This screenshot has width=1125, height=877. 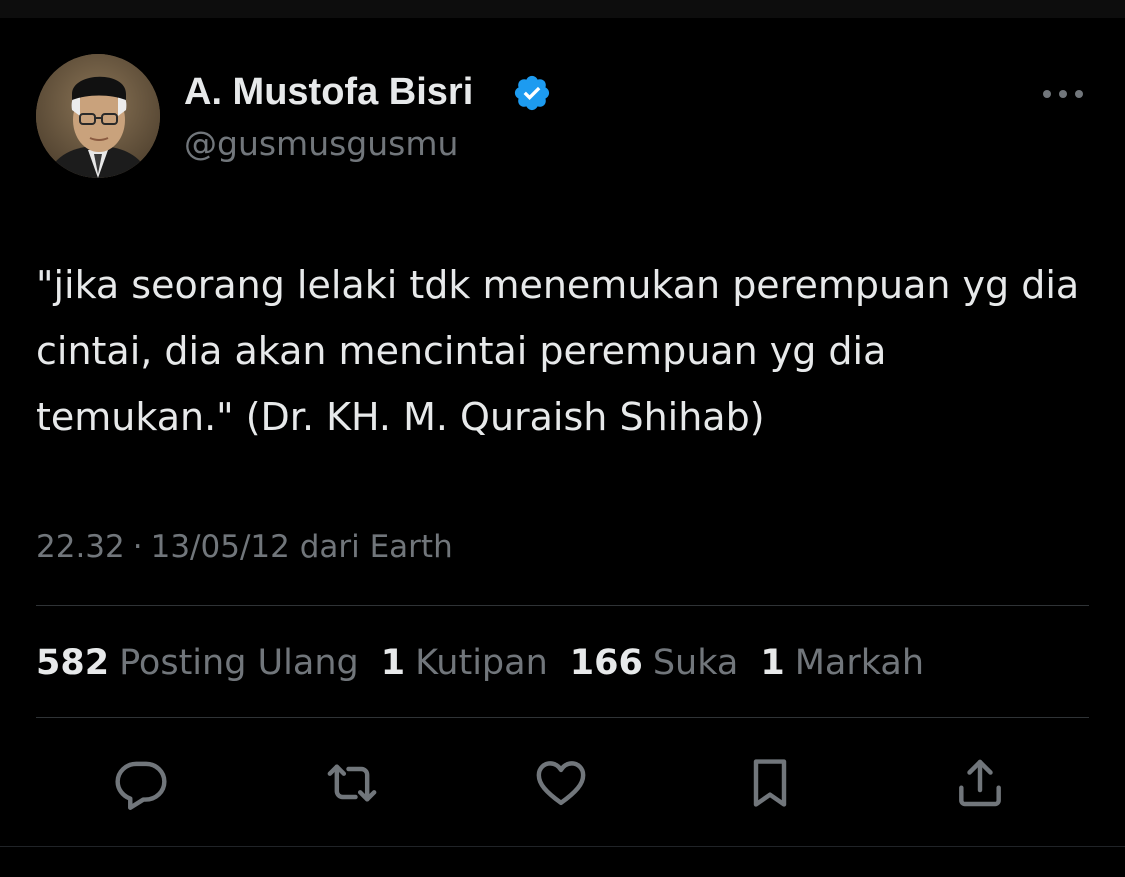 I want to click on repost-icon, so click(x=352, y=783).